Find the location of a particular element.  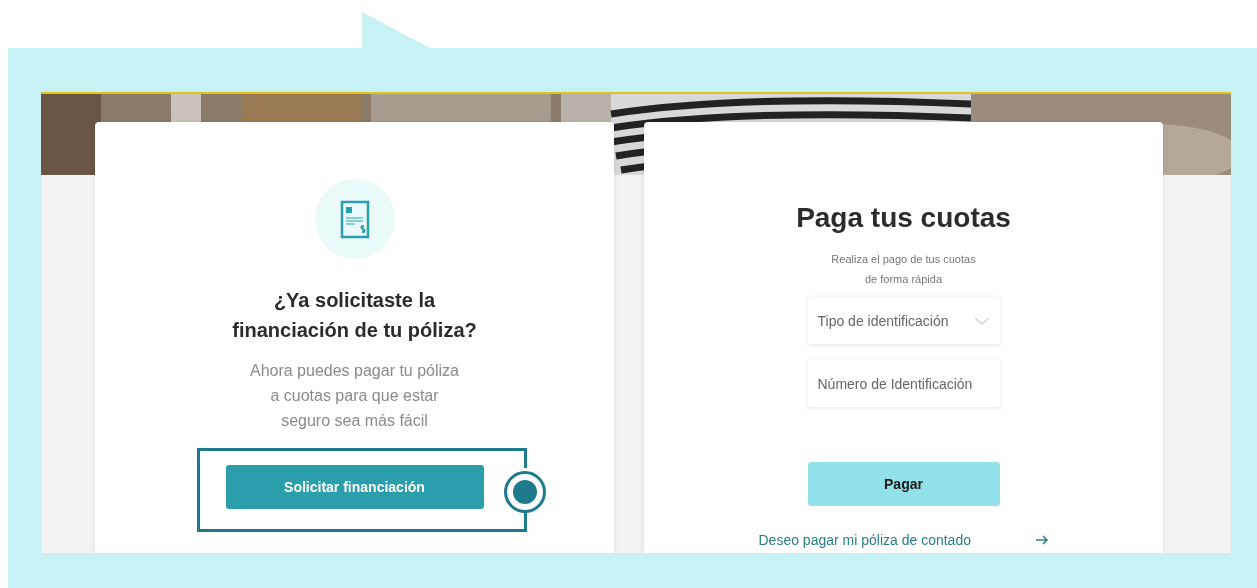

chevron-down-icon is located at coordinates (981, 320).